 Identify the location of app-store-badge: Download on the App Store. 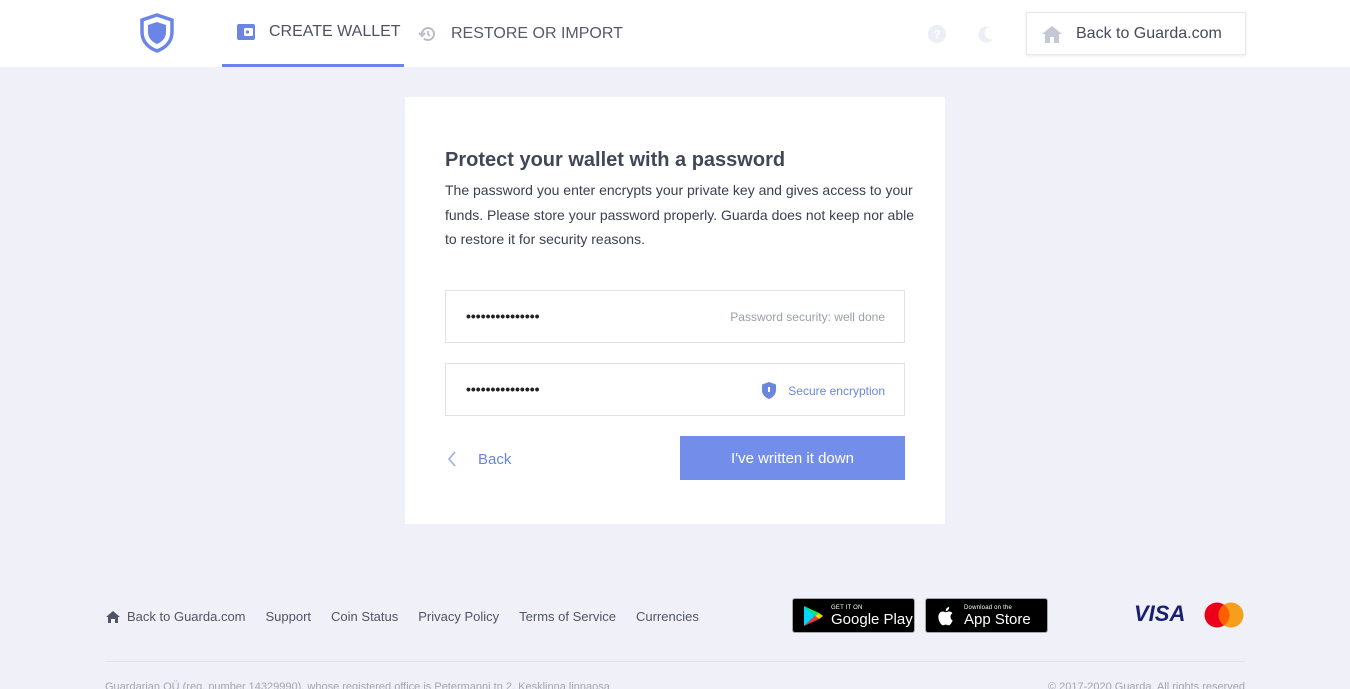
(986, 615).